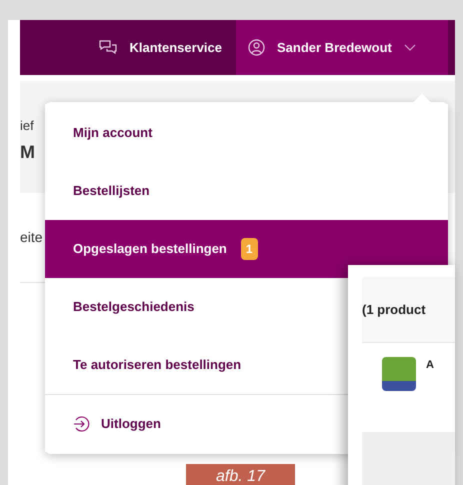 The image size is (463, 485). I want to click on user-menu-button: Sander Bredewout, so click(342, 47).